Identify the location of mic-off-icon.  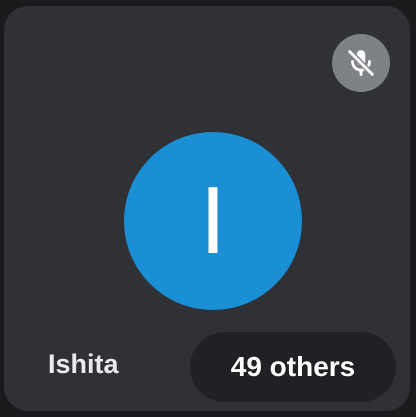
(361, 63).